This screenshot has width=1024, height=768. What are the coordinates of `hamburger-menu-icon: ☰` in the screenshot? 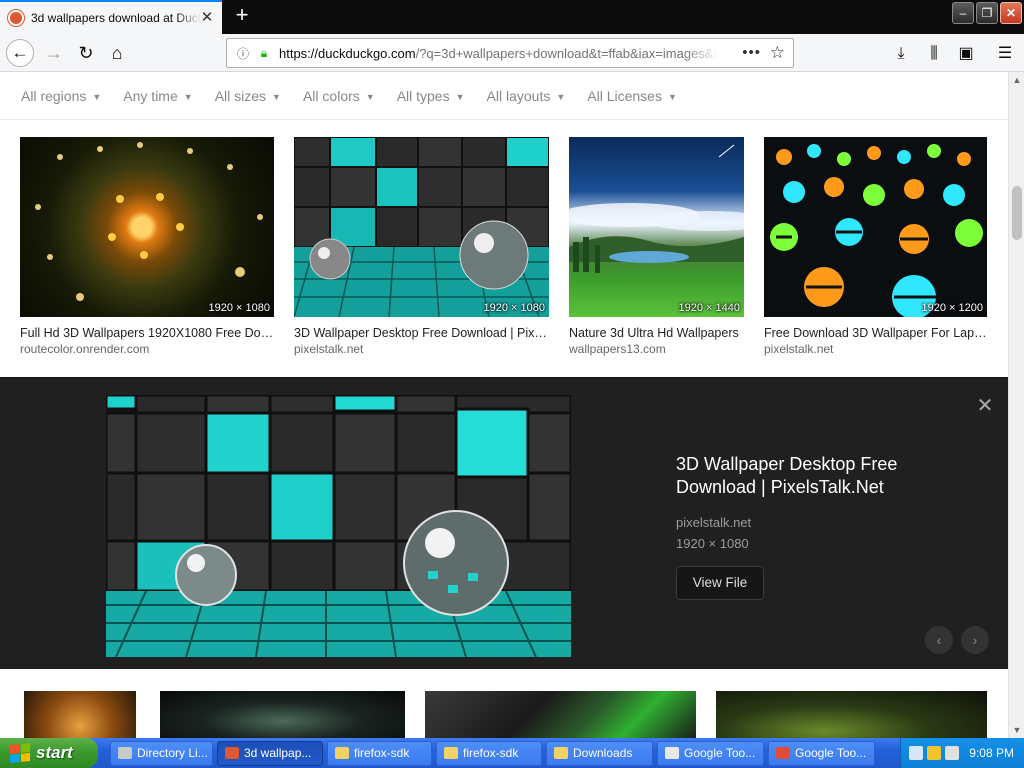 It's located at (1005, 54).